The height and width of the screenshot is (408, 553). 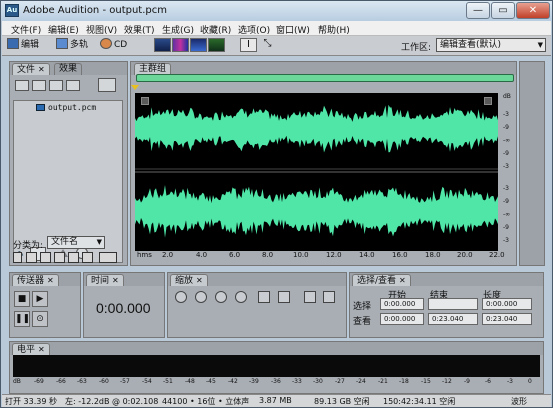 I want to click on db-tick: -∞, so click(x=507, y=214).